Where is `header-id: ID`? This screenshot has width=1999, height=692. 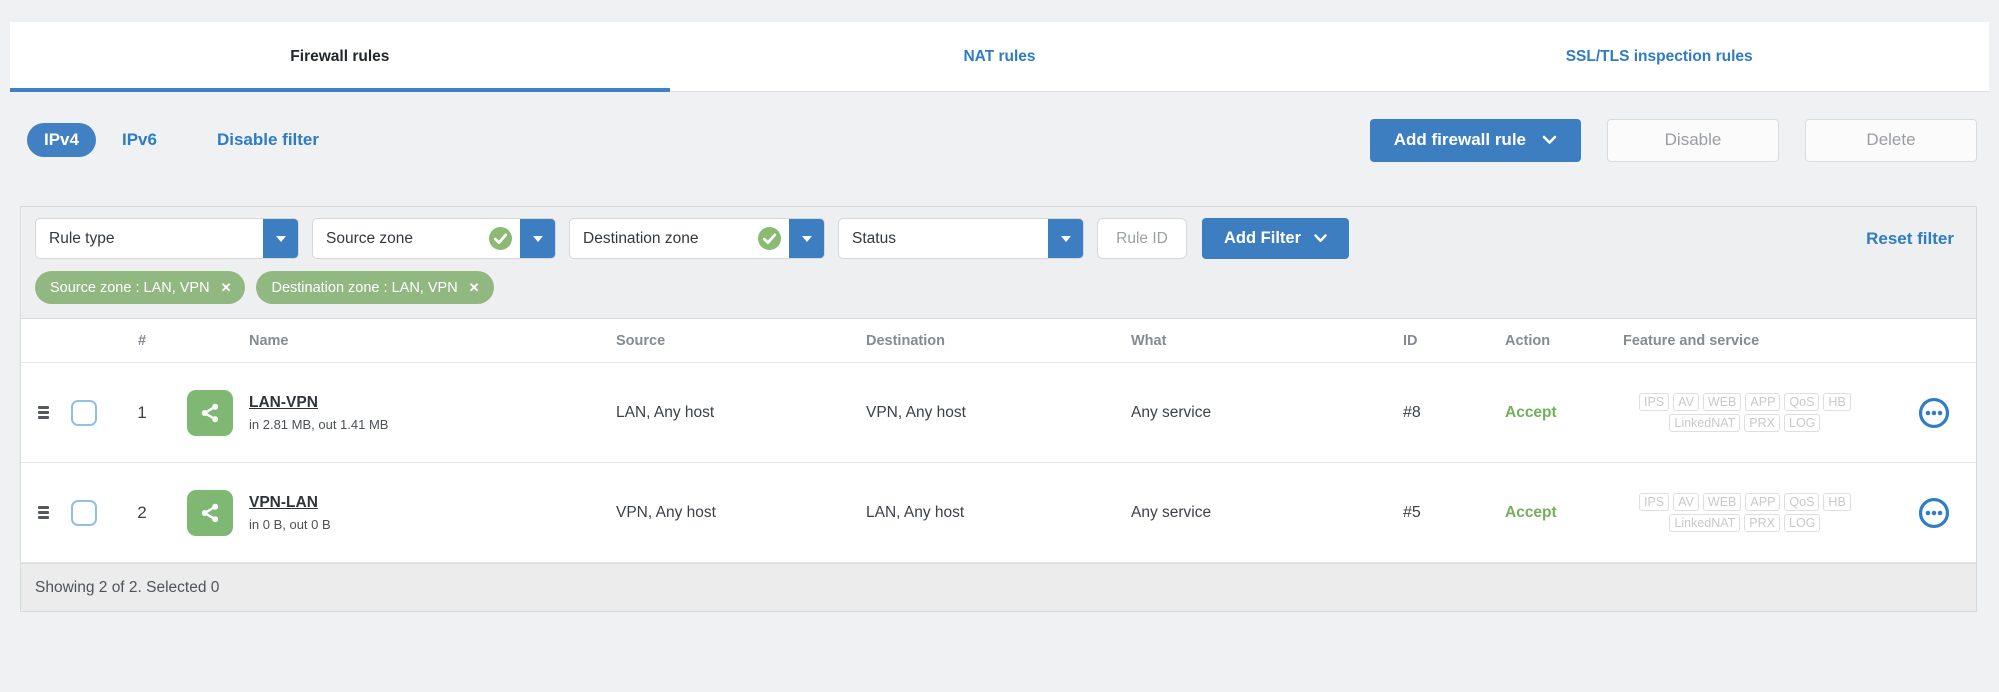
header-id: ID is located at coordinates (1410, 340).